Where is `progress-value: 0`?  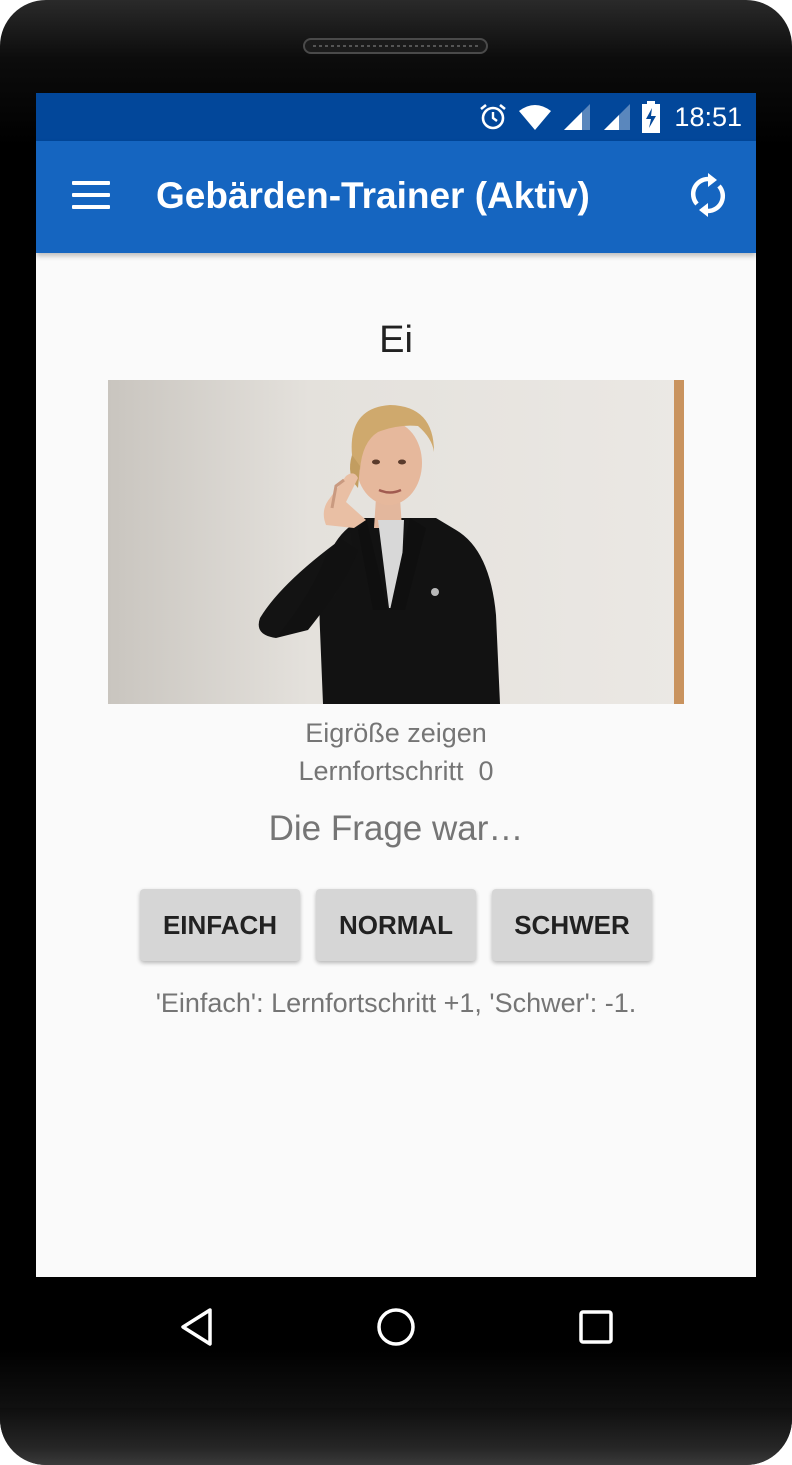
progress-value: 0 is located at coordinates (486, 771).